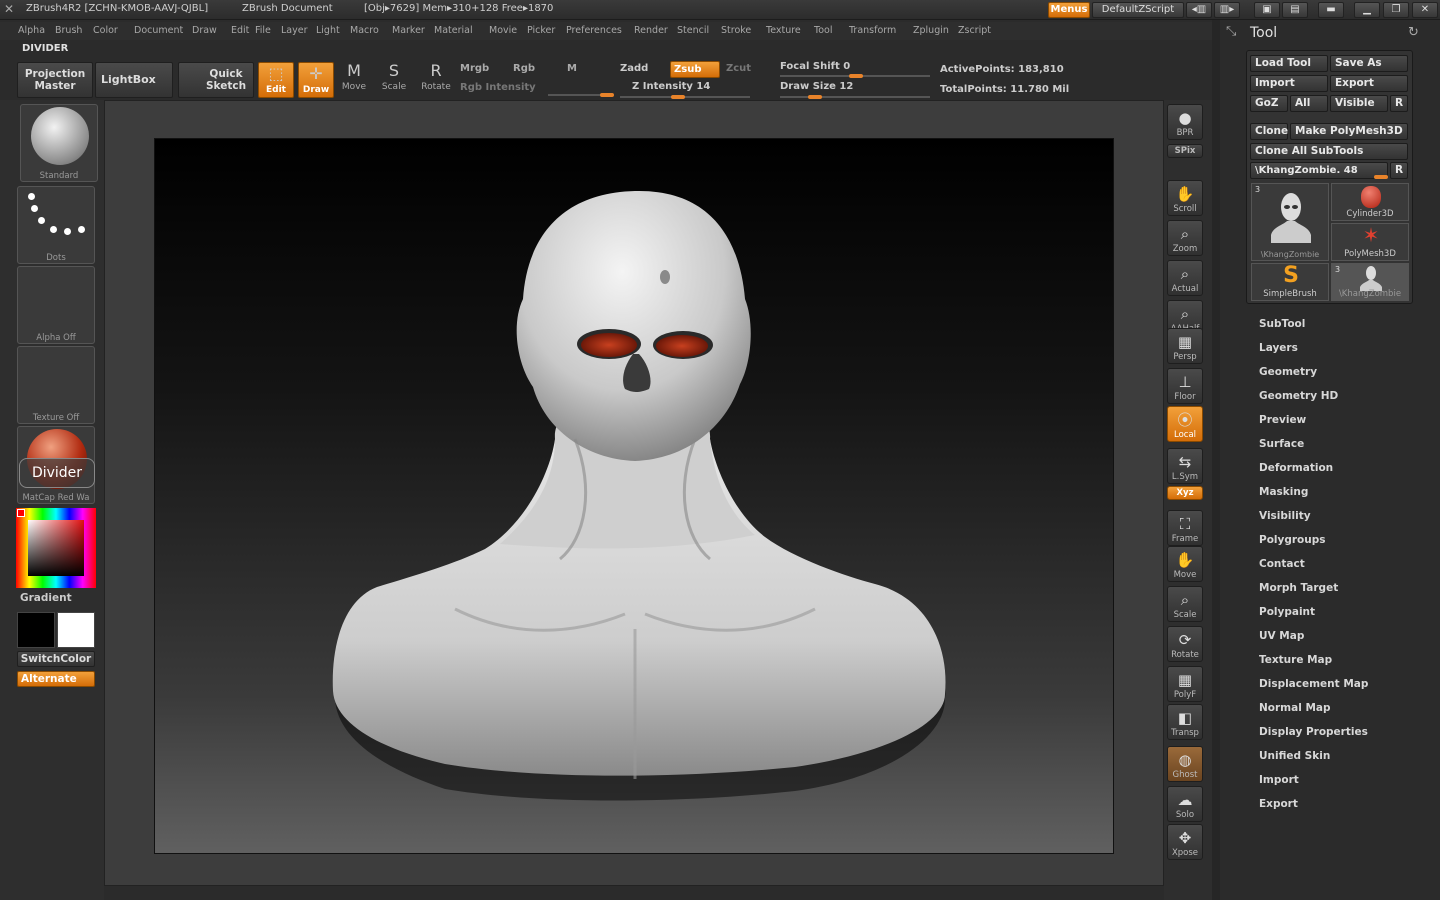  I want to click on default-zscript-button: DefaultZScript, so click(1138, 10).